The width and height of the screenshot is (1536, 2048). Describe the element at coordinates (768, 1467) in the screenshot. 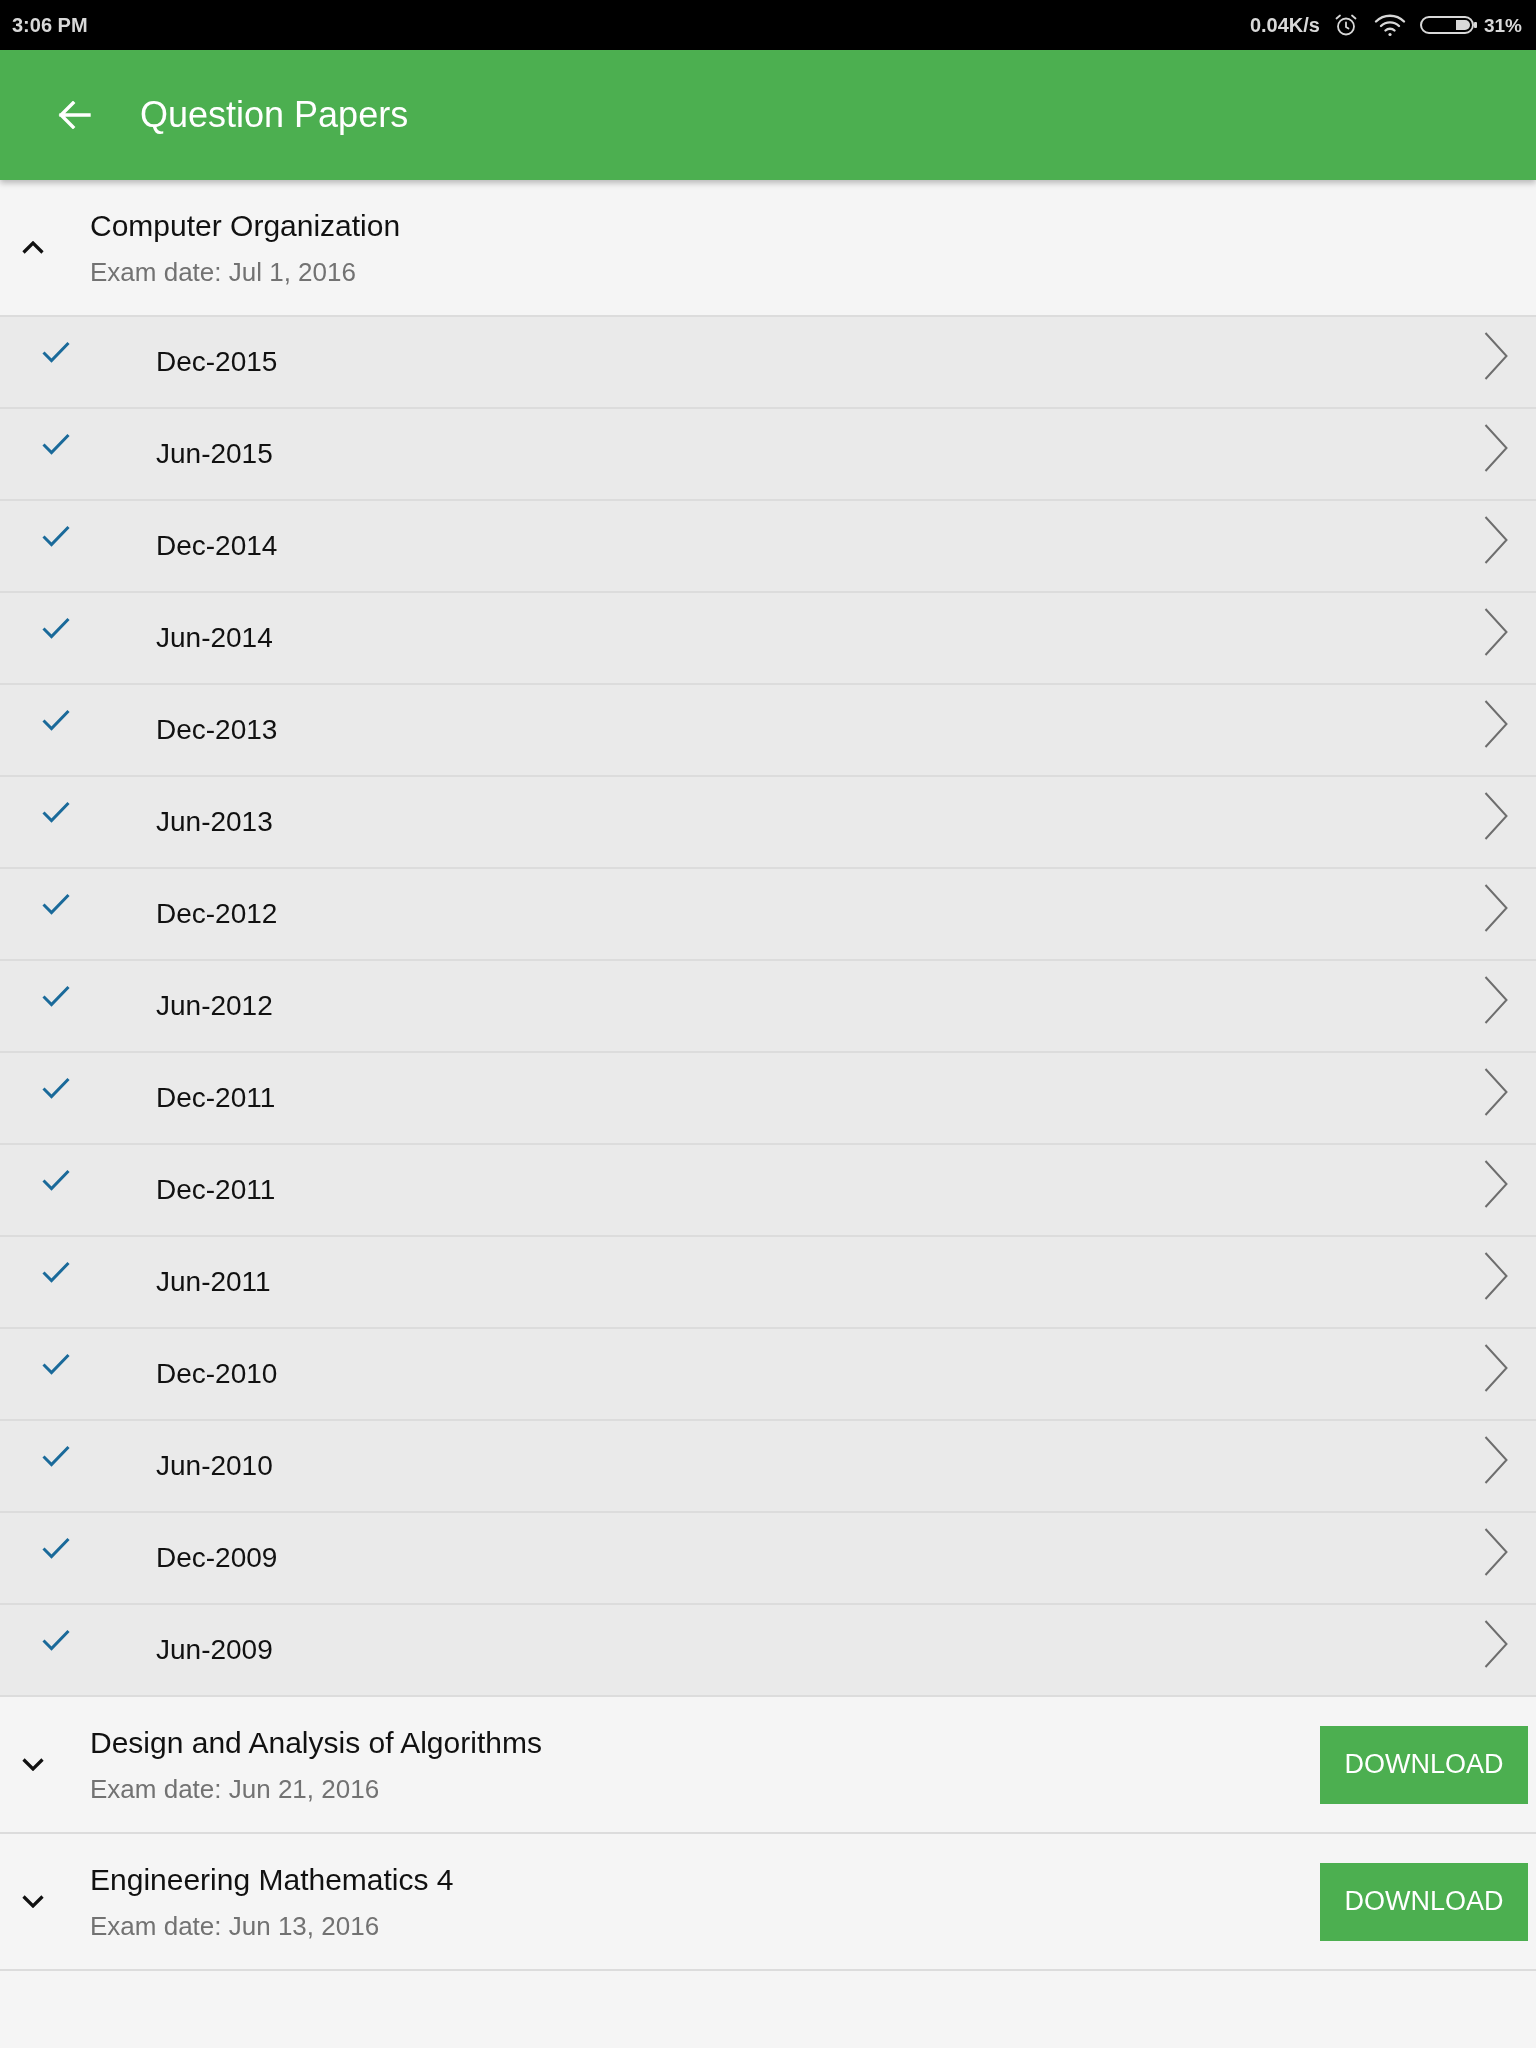

I see `paper-row: Jun-2010` at that location.